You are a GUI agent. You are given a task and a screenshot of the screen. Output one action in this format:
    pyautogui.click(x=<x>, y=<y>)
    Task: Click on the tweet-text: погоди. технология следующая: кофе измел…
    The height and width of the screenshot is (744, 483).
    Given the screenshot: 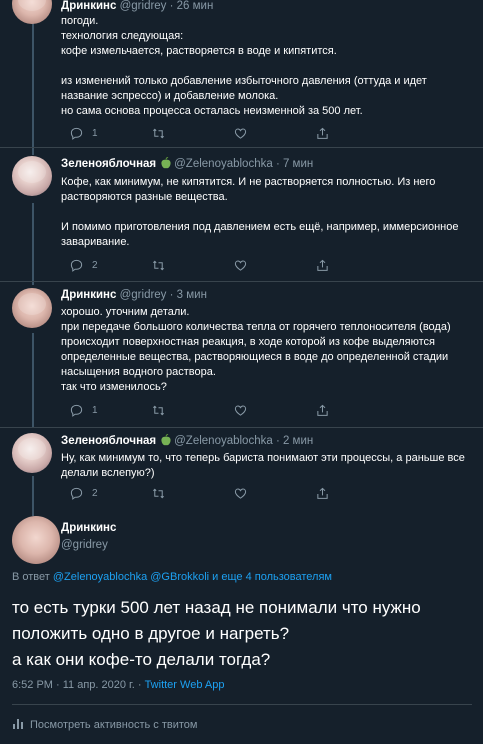 What is the action you would take?
    pyautogui.click(x=244, y=66)
    